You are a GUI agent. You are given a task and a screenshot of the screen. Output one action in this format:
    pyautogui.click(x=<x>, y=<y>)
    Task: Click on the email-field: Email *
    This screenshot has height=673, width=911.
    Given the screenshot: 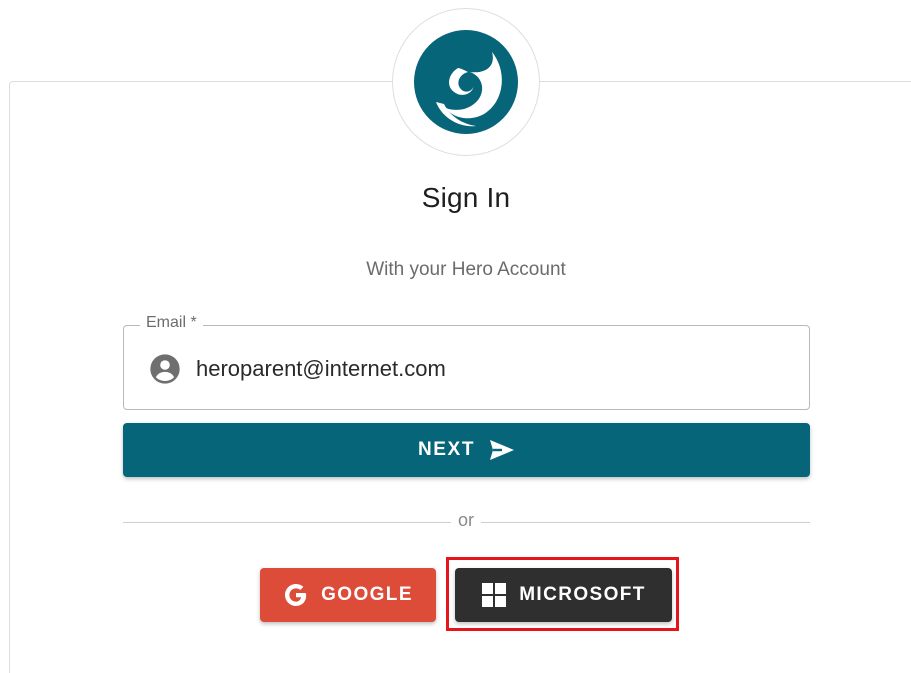 What is the action you would take?
    pyautogui.click(x=466, y=362)
    